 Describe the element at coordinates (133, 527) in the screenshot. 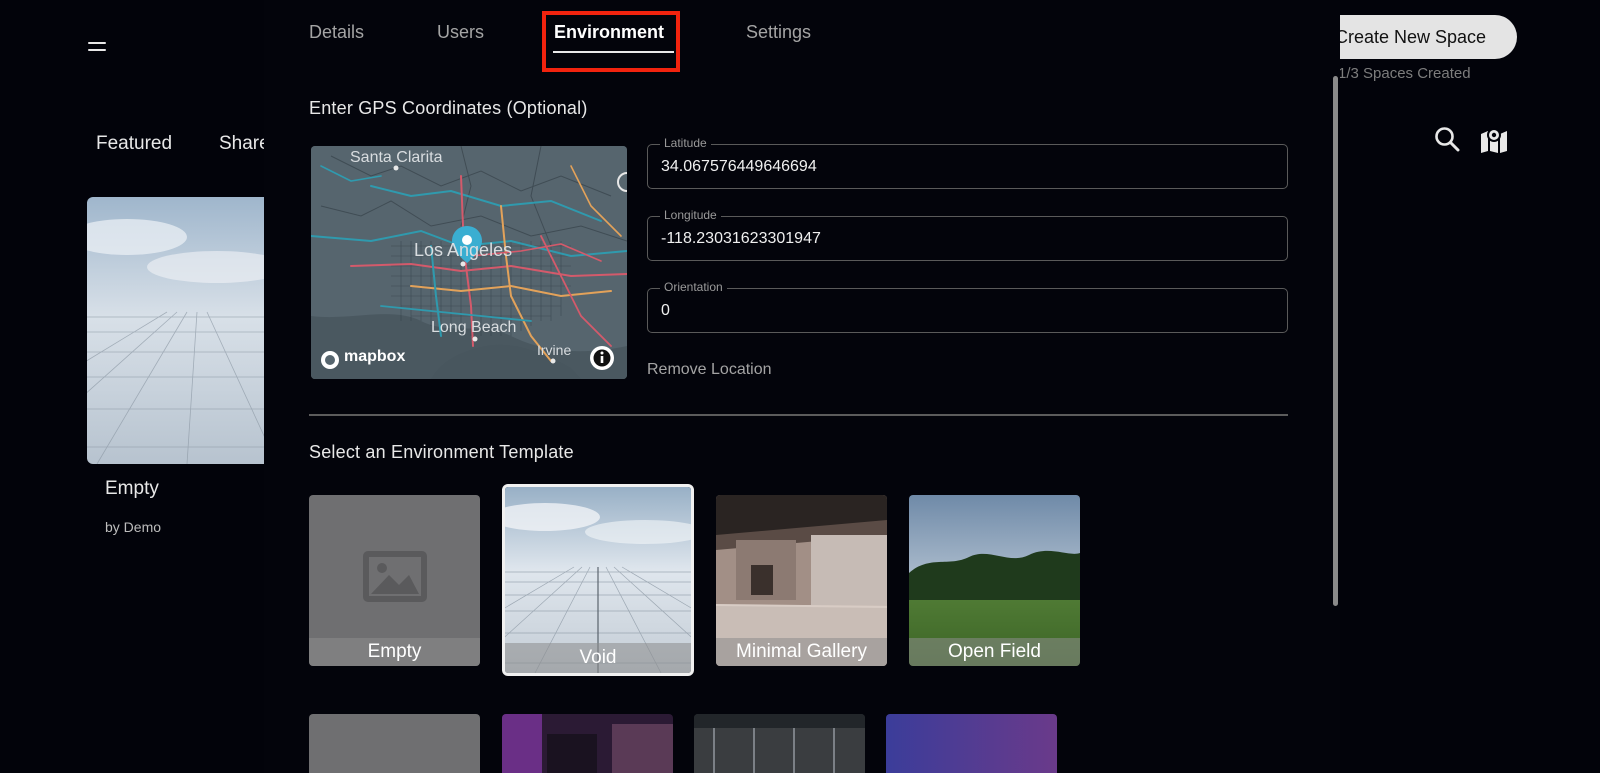

I see `space-card-author: by Demo` at that location.